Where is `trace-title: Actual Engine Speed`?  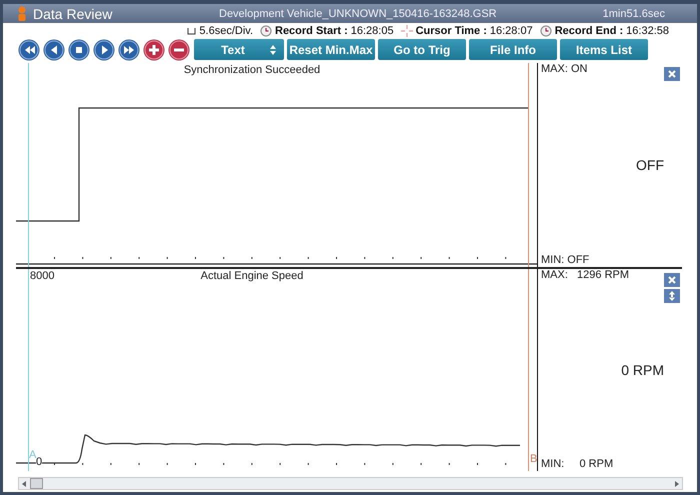 trace-title: Actual Engine Speed is located at coordinates (252, 276).